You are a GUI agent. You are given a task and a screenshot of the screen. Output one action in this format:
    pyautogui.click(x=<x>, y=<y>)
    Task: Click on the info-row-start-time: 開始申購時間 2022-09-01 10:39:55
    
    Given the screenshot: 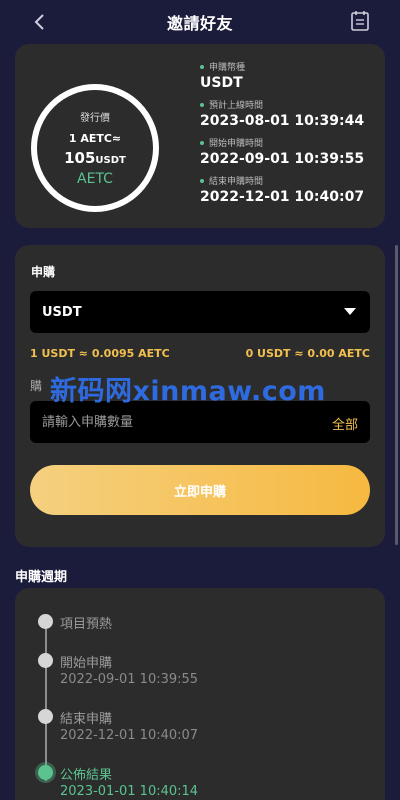 What is the action you would take?
    pyautogui.click(x=290, y=151)
    